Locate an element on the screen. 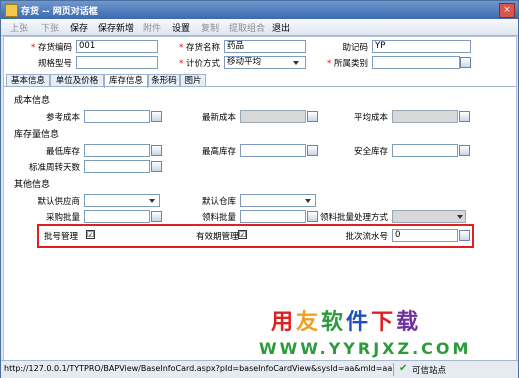 Image resolution: width=519 pixels, height=378 pixels. expiry-mgmt-label: 有效期管理 is located at coordinates (217, 237).